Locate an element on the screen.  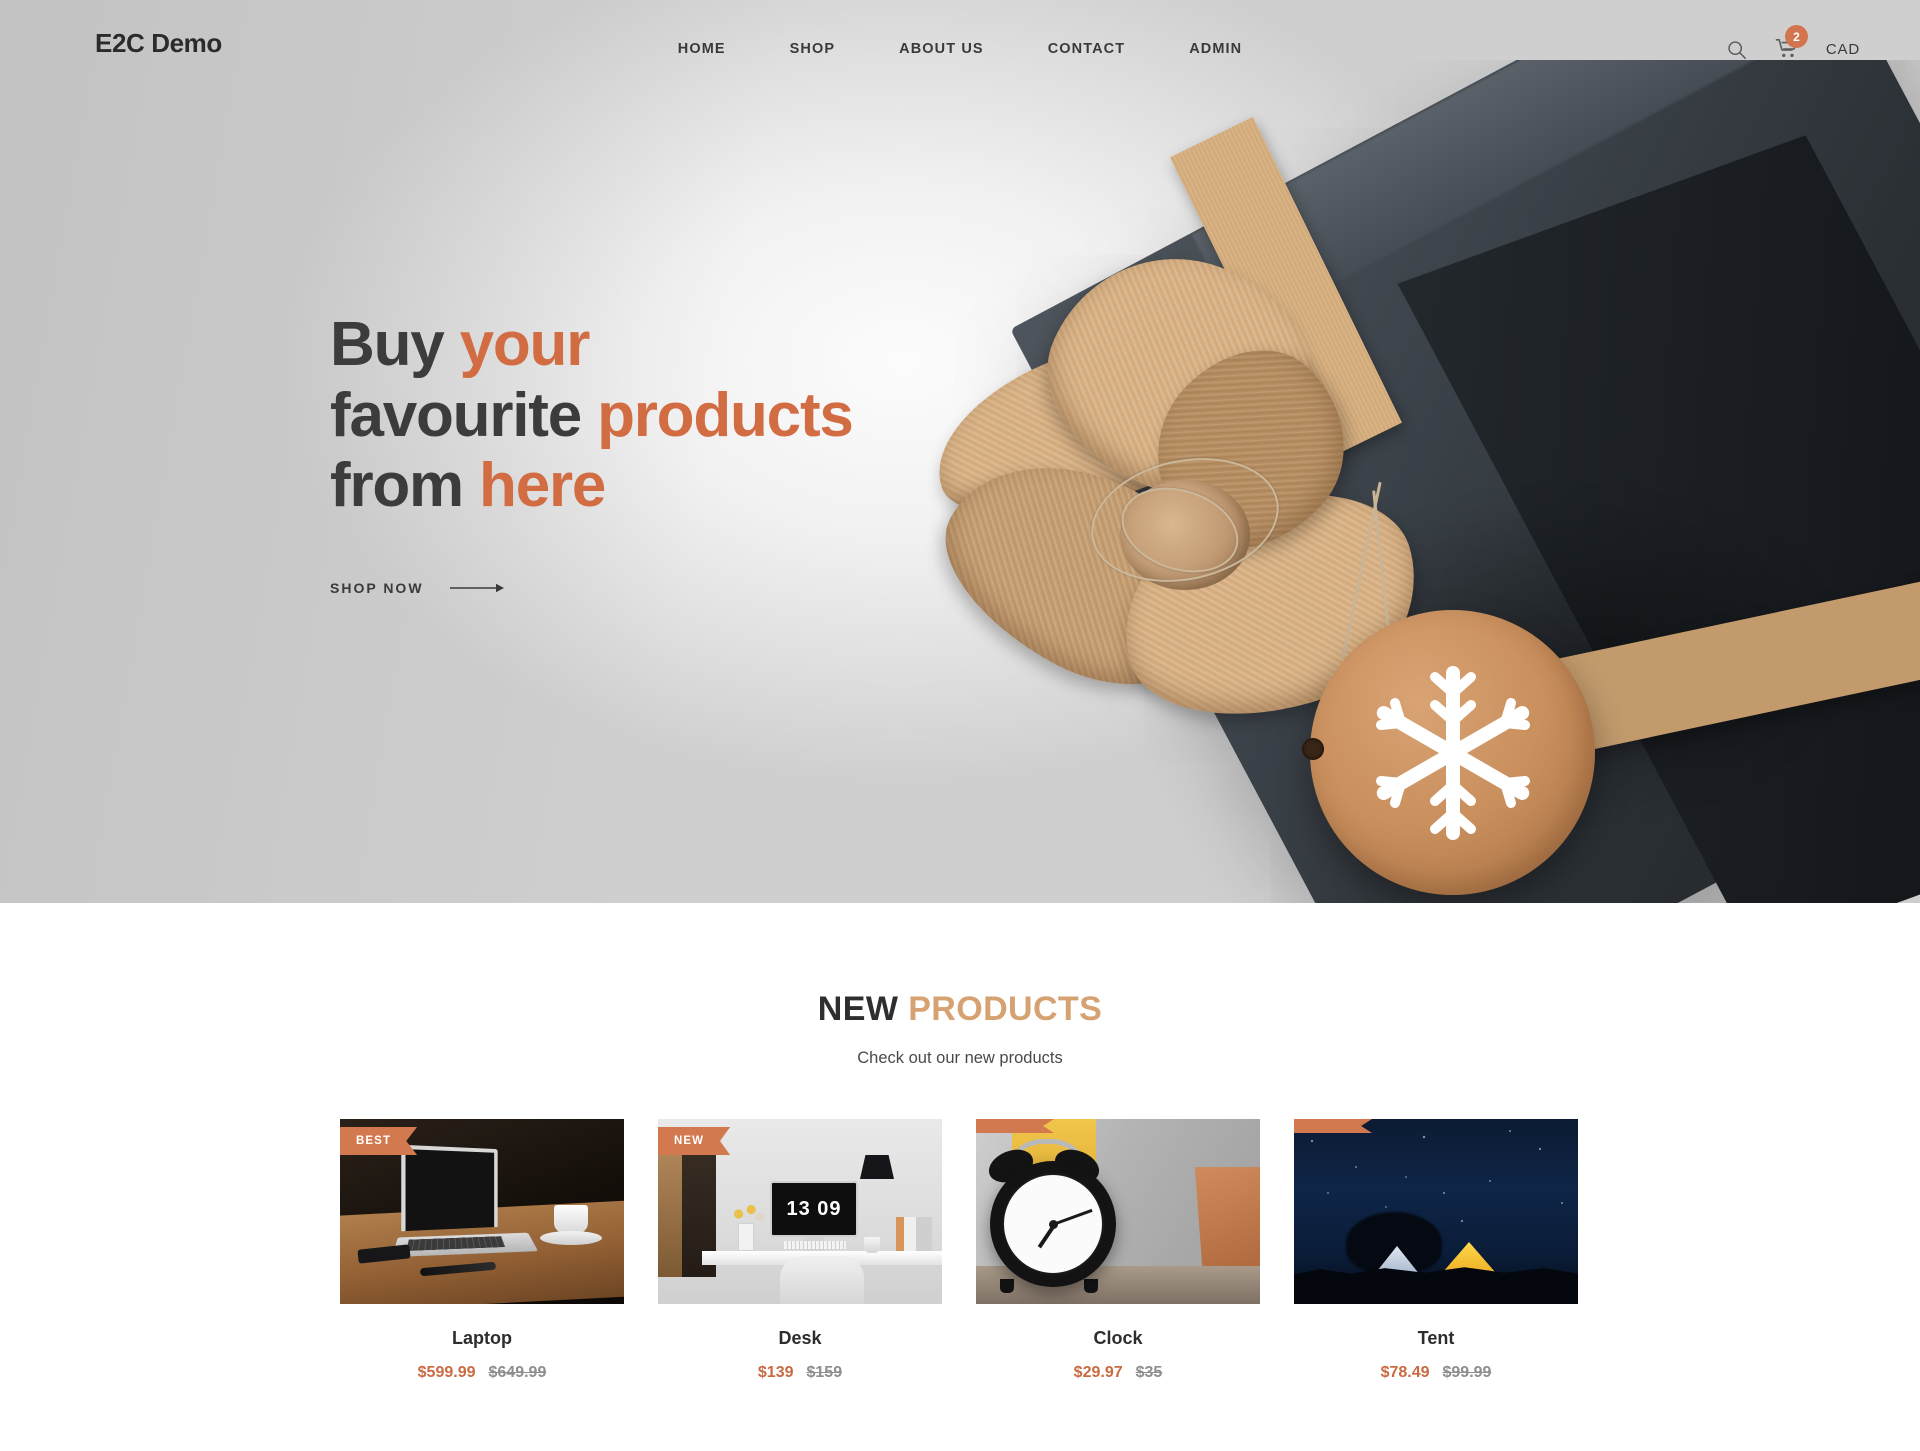
headline-accent: your is located at coordinates (525, 344).